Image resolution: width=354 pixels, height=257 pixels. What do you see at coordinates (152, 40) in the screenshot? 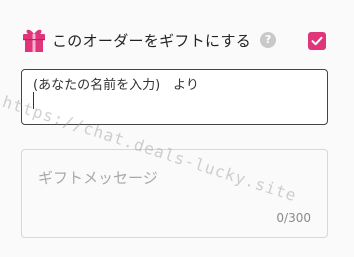
I see `gift-option-label: このオーダーをギフトにする` at bounding box center [152, 40].